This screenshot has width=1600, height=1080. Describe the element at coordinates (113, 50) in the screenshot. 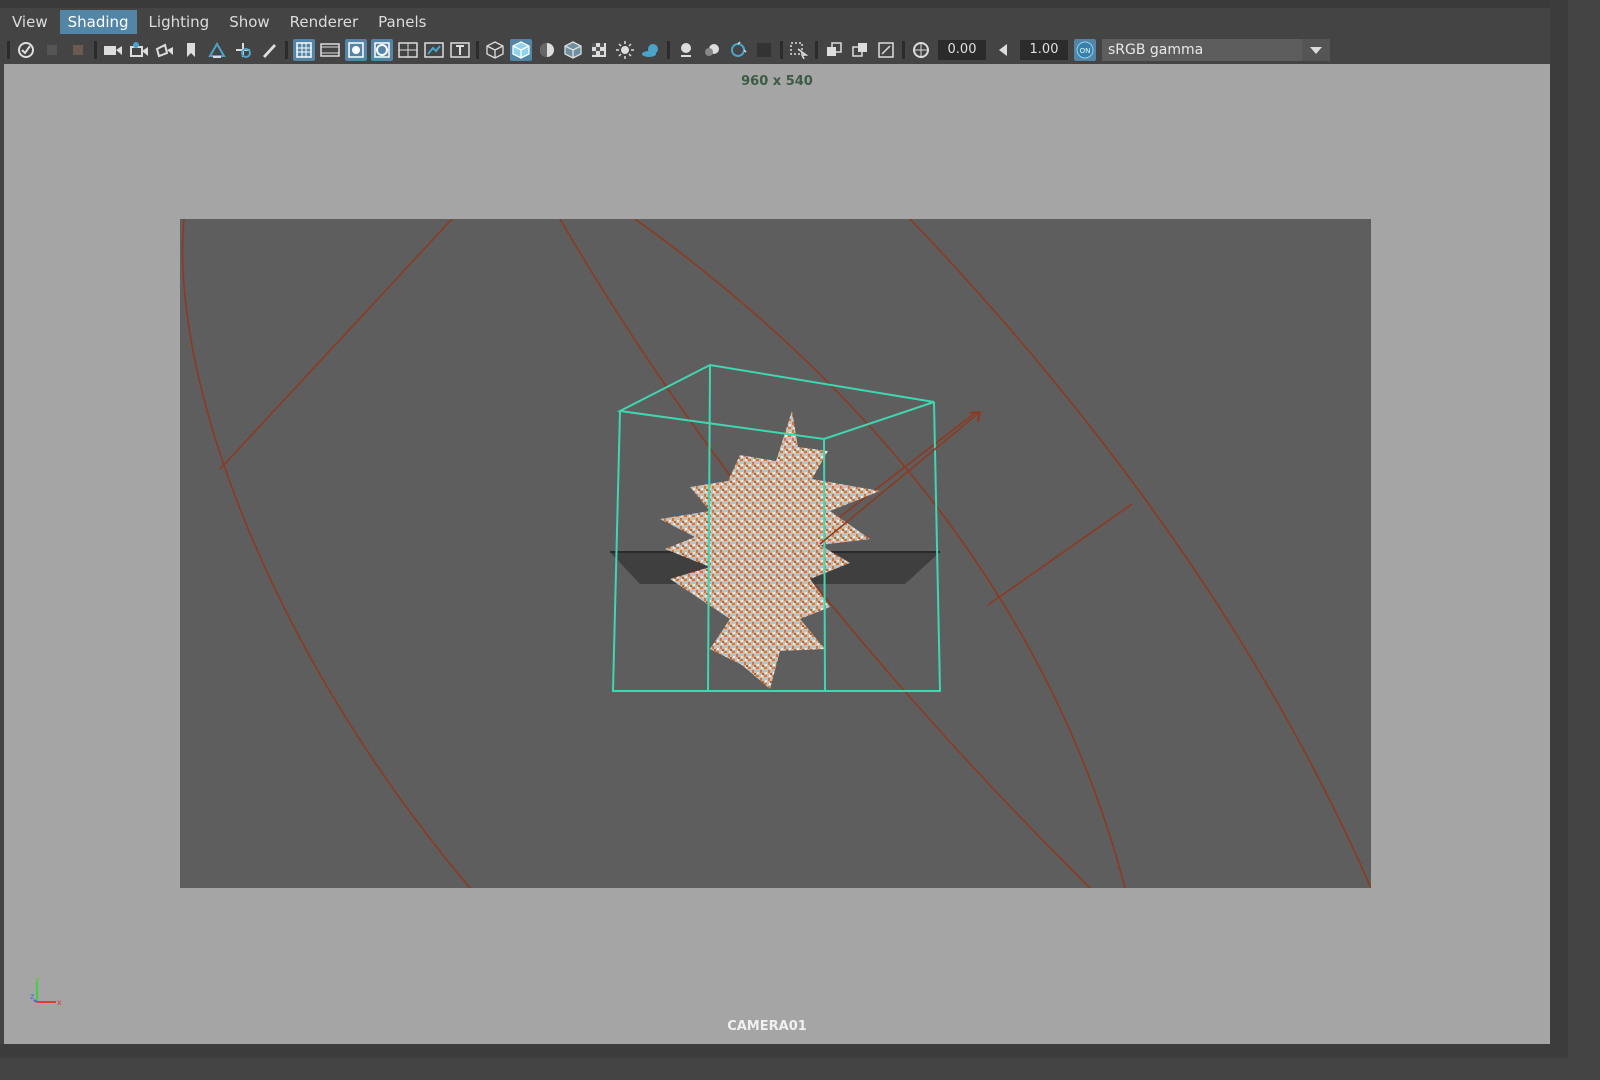

I see `camera-icon` at that location.